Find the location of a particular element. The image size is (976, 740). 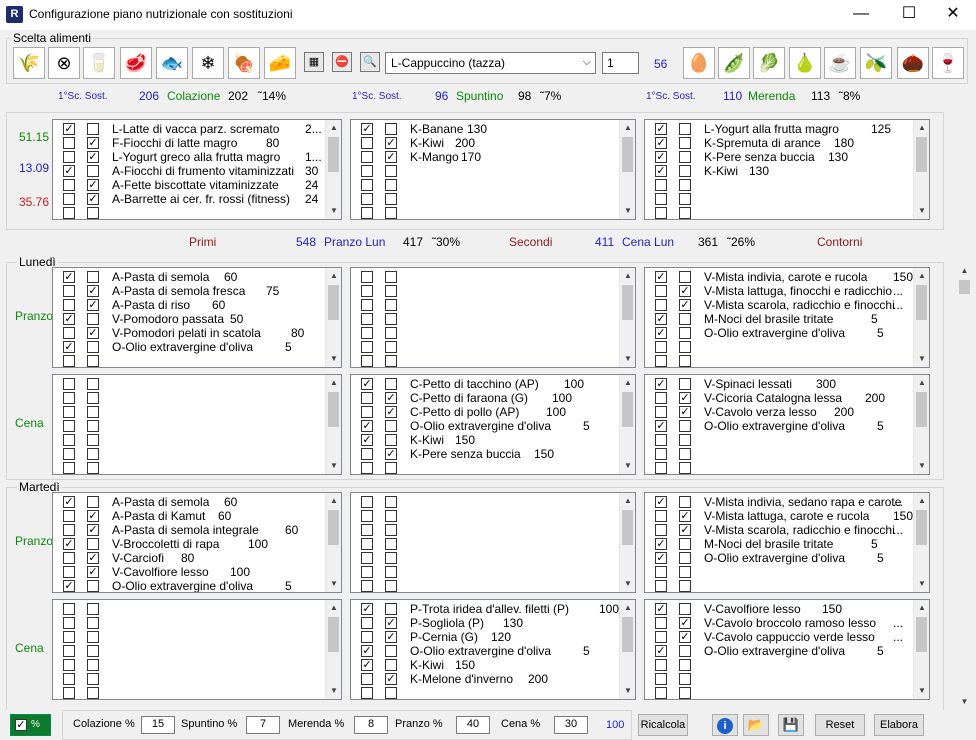

list-item: ✓ C-Petto di tacchino (AP) 100 is located at coordinates (493, 384).